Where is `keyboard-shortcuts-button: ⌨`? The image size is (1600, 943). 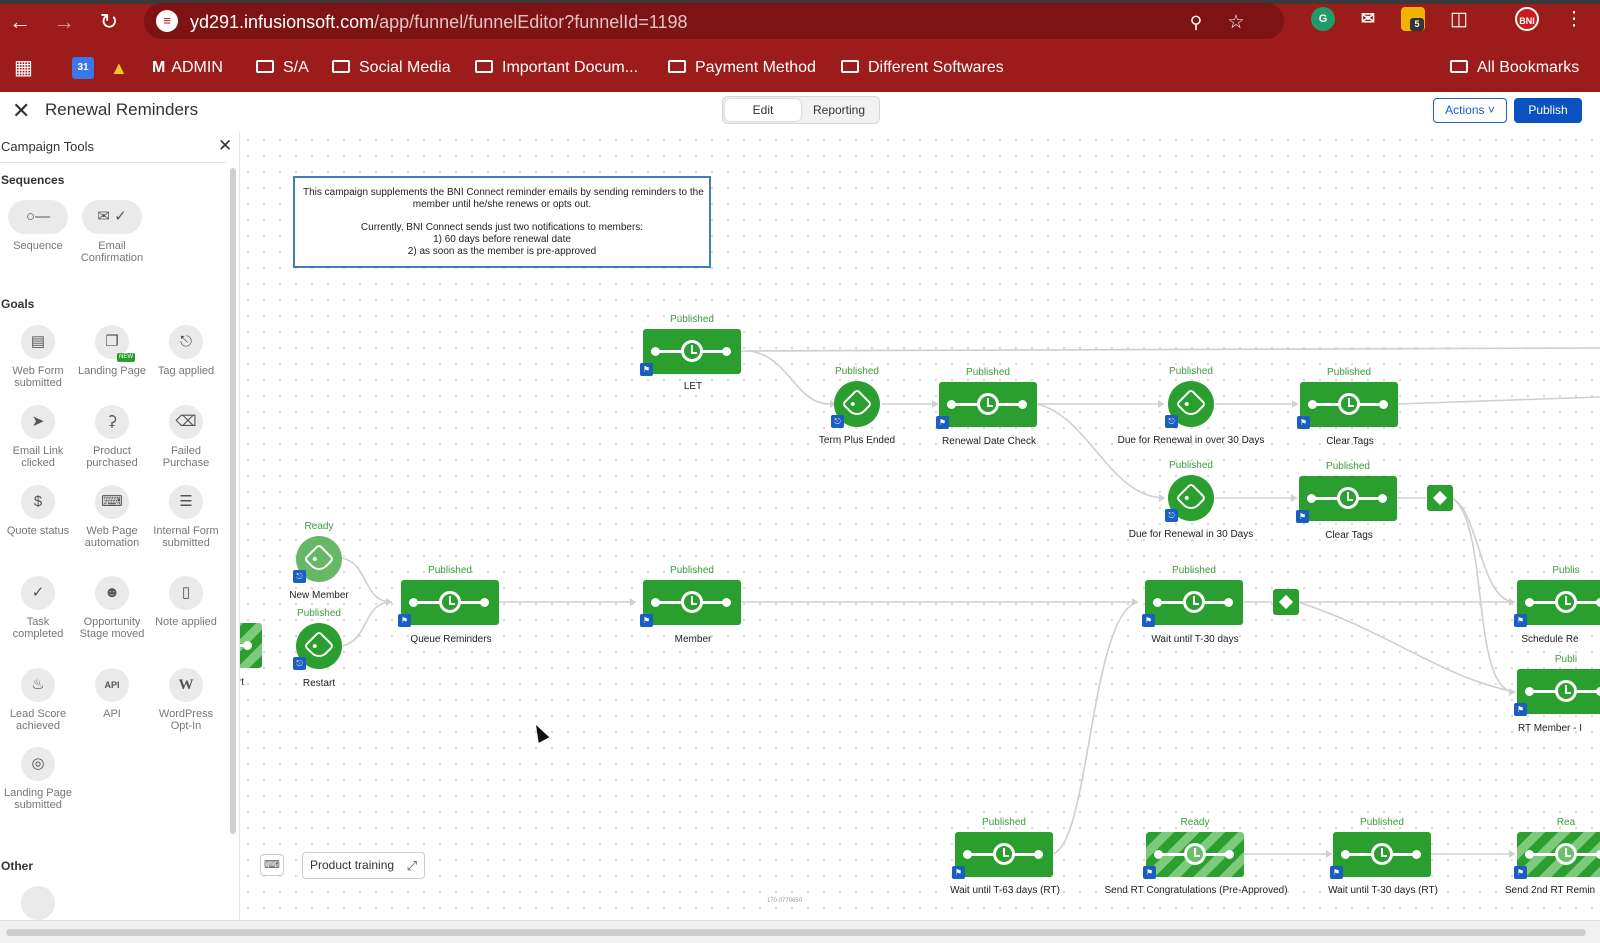 keyboard-shortcuts-button: ⌨ is located at coordinates (272, 865).